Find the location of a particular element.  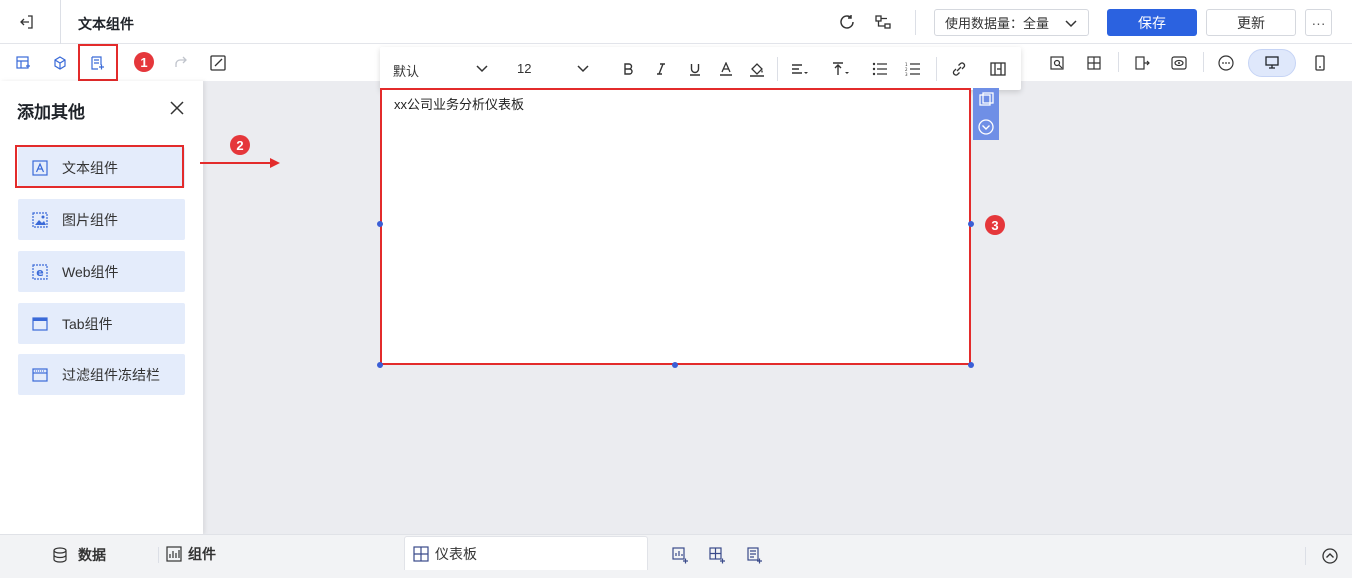

export-icon is located at coordinates (1142, 63).